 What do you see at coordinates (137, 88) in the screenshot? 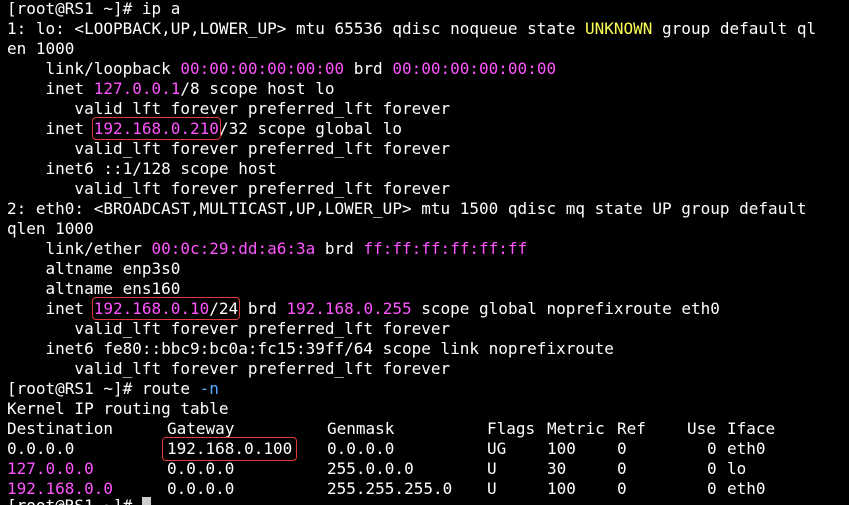
I see `lo-inet-addr: 127.0.0.1` at bounding box center [137, 88].